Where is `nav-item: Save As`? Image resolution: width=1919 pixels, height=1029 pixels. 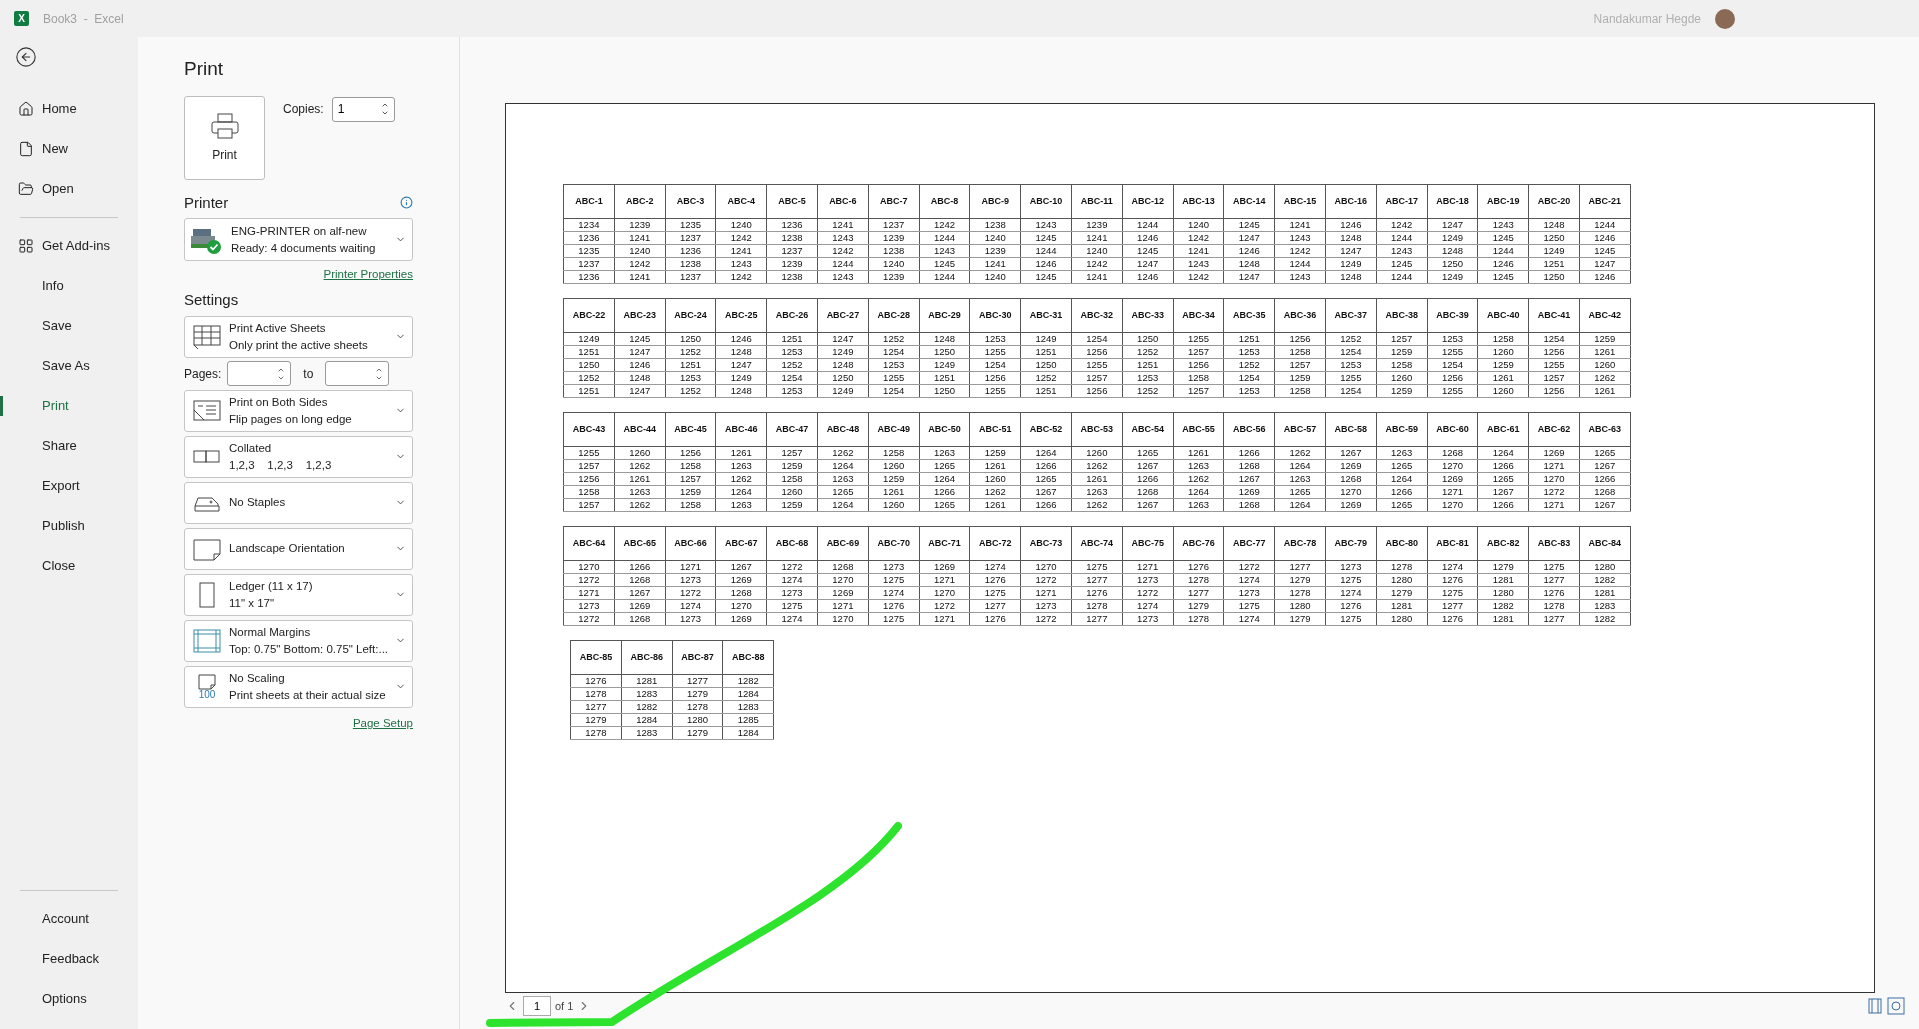 nav-item: Save As is located at coordinates (69, 366).